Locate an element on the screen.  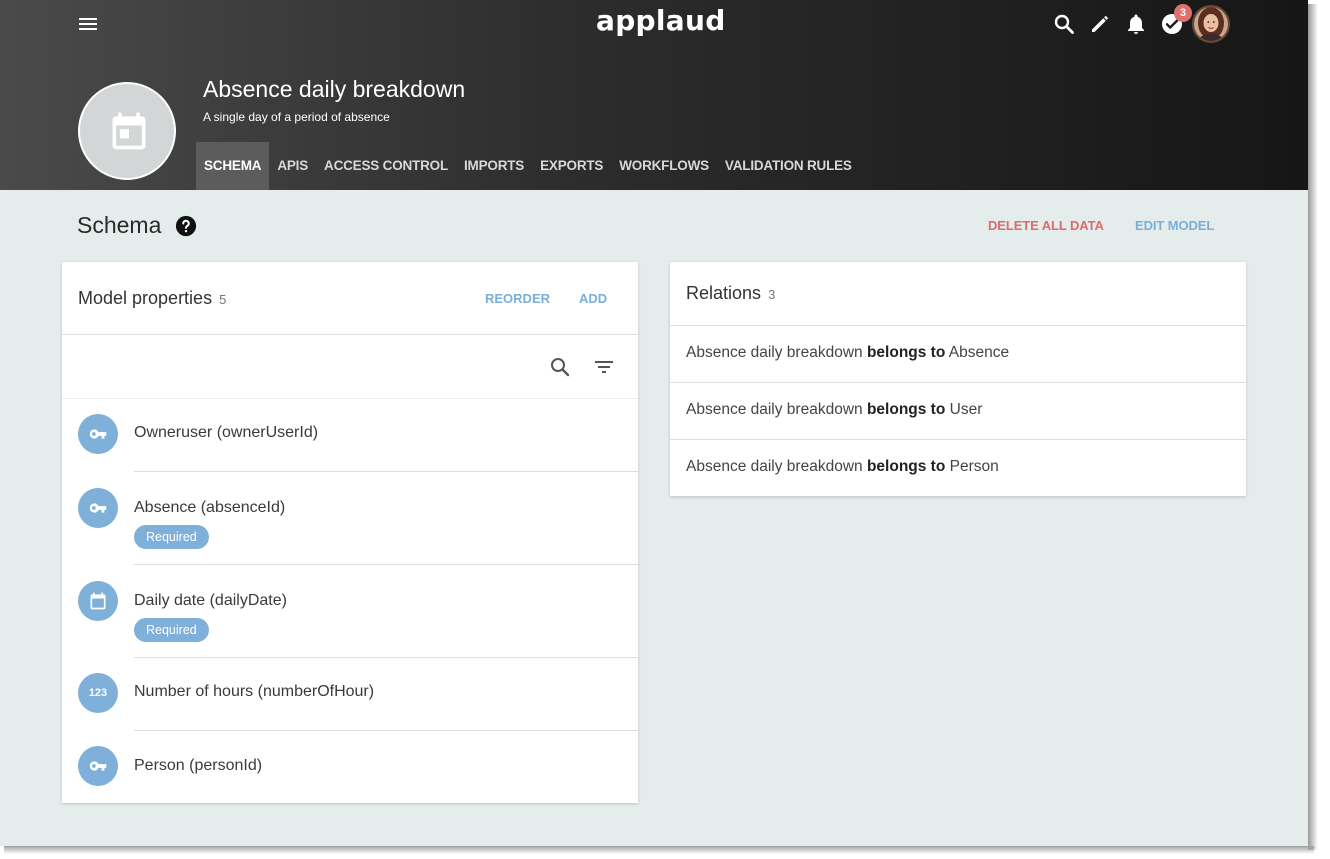
model-properties-count: 5 is located at coordinates (223, 299).